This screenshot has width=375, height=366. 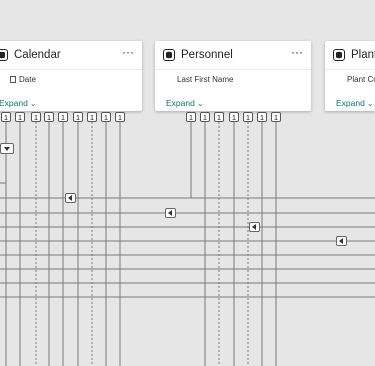 What do you see at coordinates (23, 79) in the screenshot?
I see `field-date: Date` at bounding box center [23, 79].